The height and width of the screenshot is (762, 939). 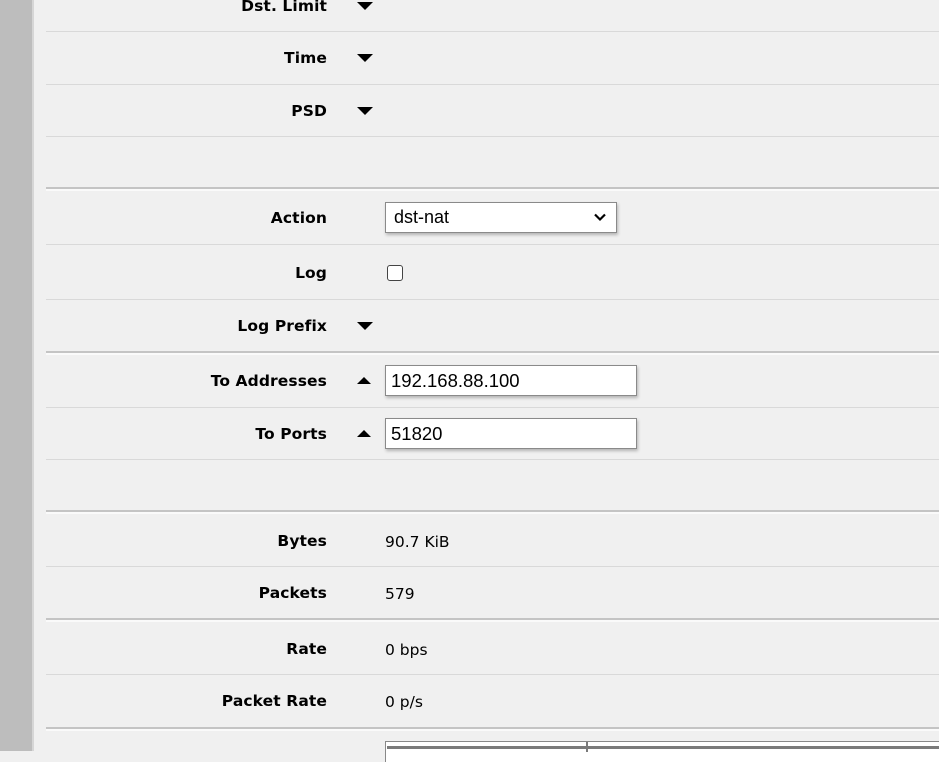 I want to click on bytes-label: Bytes, so click(x=302, y=541).